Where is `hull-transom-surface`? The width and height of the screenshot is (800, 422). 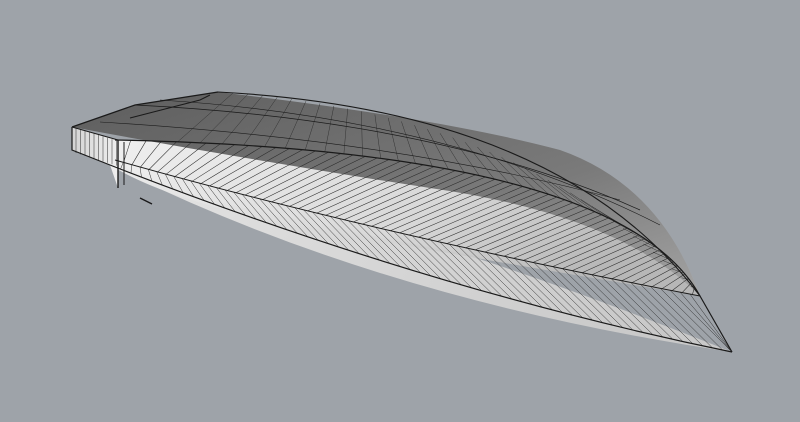 hull-transom-surface is located at coordinates (95, 157).